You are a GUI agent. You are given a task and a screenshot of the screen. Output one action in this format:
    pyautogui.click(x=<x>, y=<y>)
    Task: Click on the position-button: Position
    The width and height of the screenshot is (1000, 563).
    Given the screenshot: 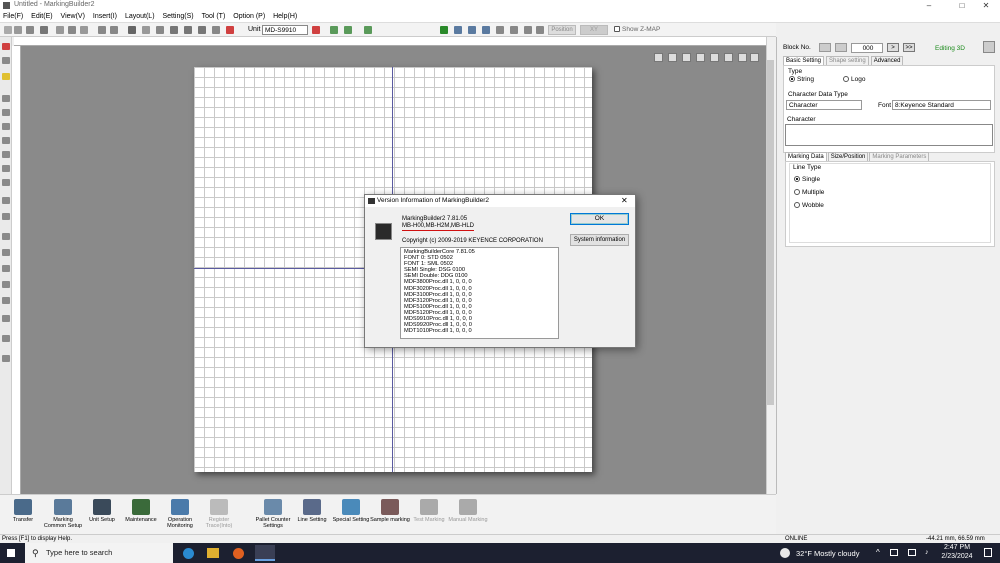 What is the action you would take?
    pyautogui.click(x=562, y=30)
    